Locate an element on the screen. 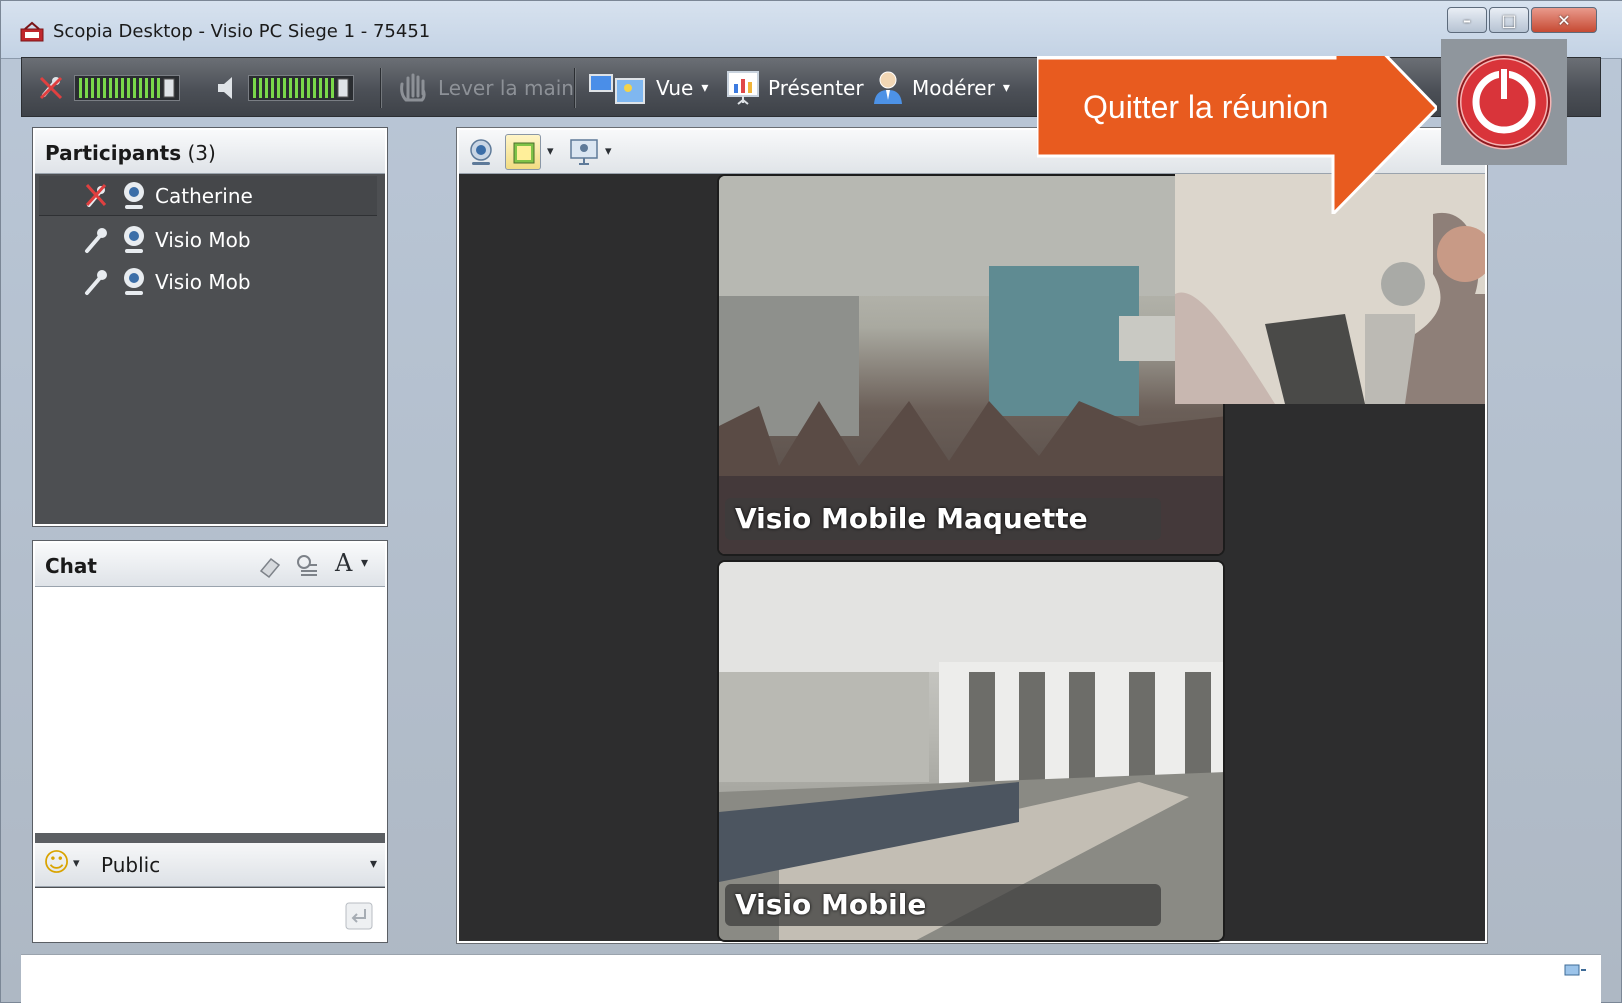 Image resolution: width=1622 pixels, height=1003 pixels. callout-label: Quitter la réunion is located at coordinates (1206, 107).